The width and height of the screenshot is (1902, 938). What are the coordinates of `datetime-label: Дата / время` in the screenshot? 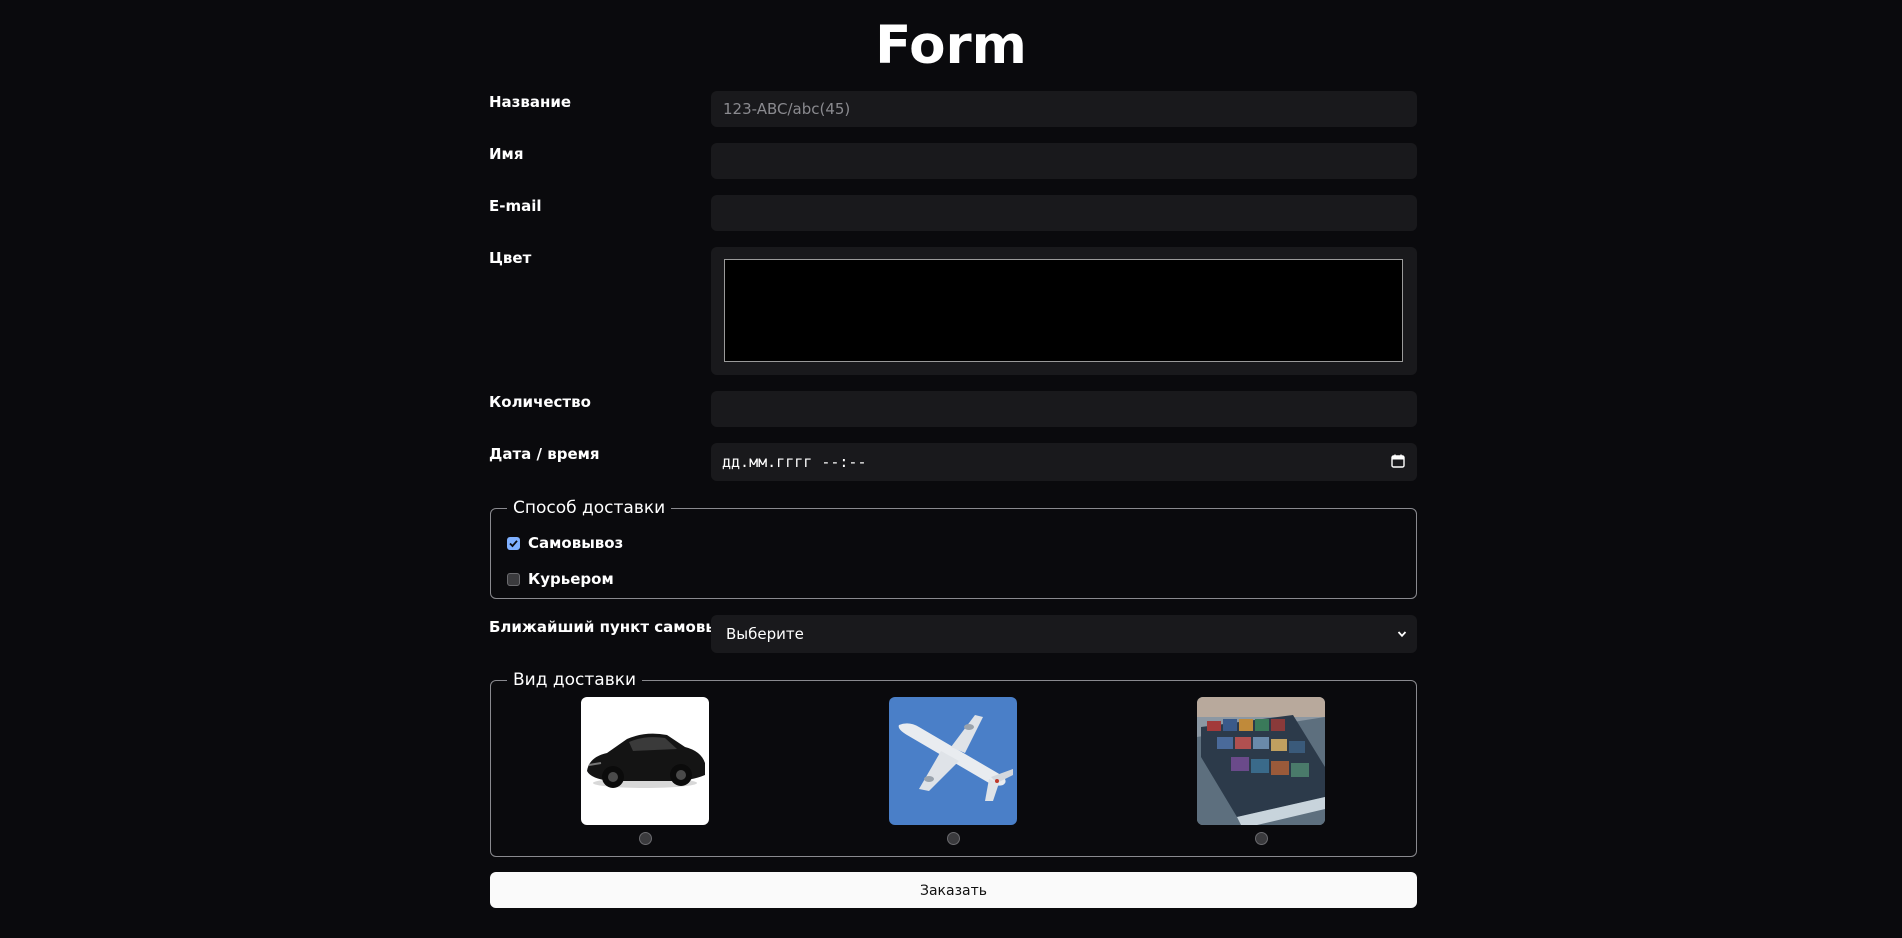 It's located at (544, 454).